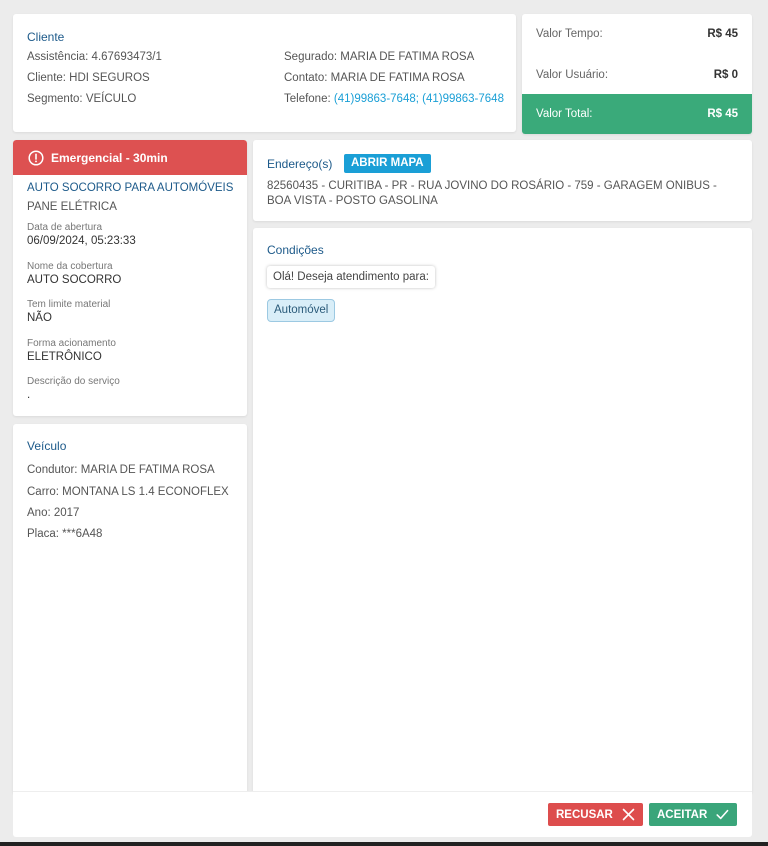  I want to click on conditions-section-title: Condições, so click(295, 250).